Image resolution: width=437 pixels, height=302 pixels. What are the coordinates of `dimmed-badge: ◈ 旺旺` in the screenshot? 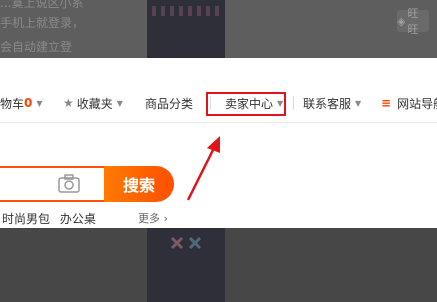 It's located at (413, 21).